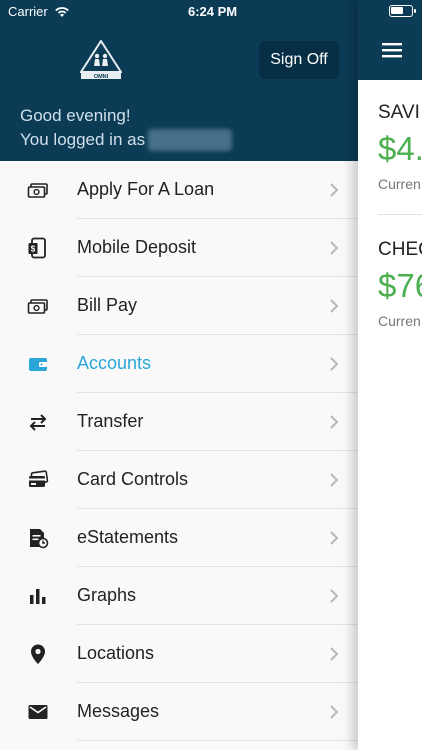 Image resolution: width=422 pixels, height=750 pixels. What do you see at coordinates (28, 11) in the screenshot?
I see `carrier-label: Carrier` at bounding box center [28, 11].